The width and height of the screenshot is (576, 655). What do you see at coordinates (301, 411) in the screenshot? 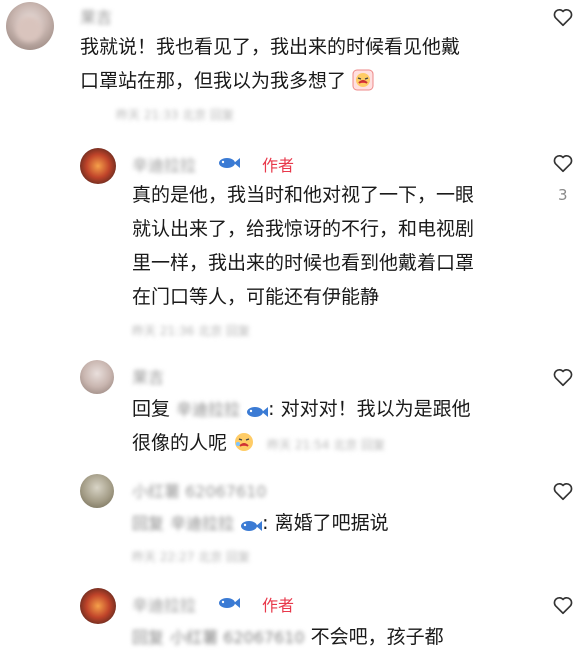
I see `comment-text-line: 回复 辛迪拉拉 : 对对对！我以为是跟他` at bounding box center [301, 411].